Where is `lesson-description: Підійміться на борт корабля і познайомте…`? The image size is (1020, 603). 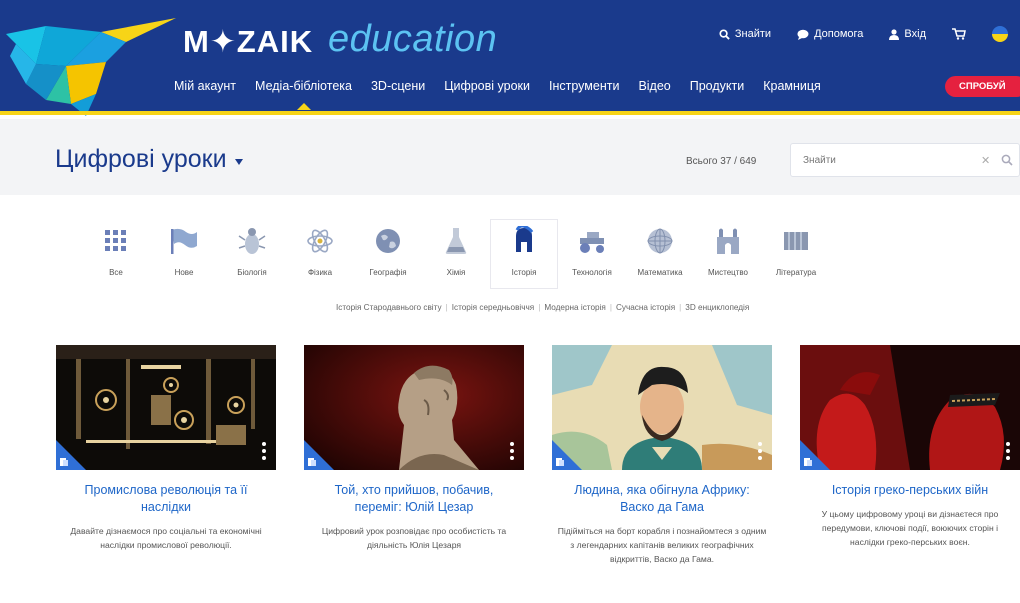
lesson-description: Підійміться на борт корабля і познайомте… is located at coordinates (662, 545).